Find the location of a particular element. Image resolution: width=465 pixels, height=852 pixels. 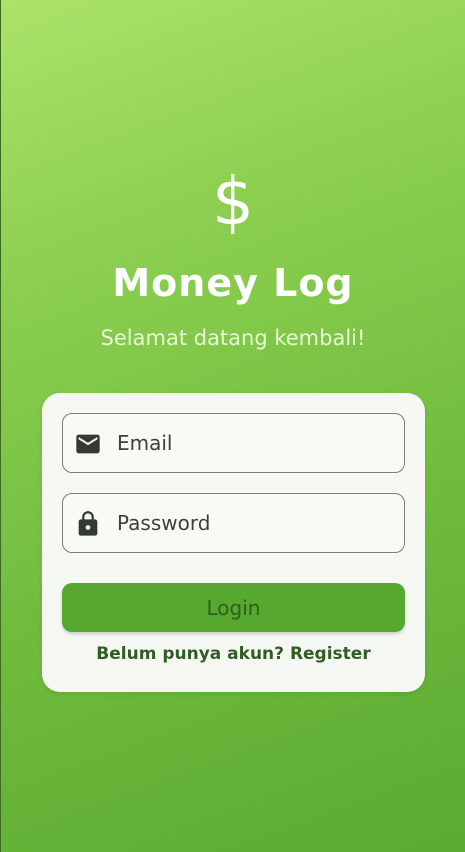

lock-icon is located at coordinates (88, 523).